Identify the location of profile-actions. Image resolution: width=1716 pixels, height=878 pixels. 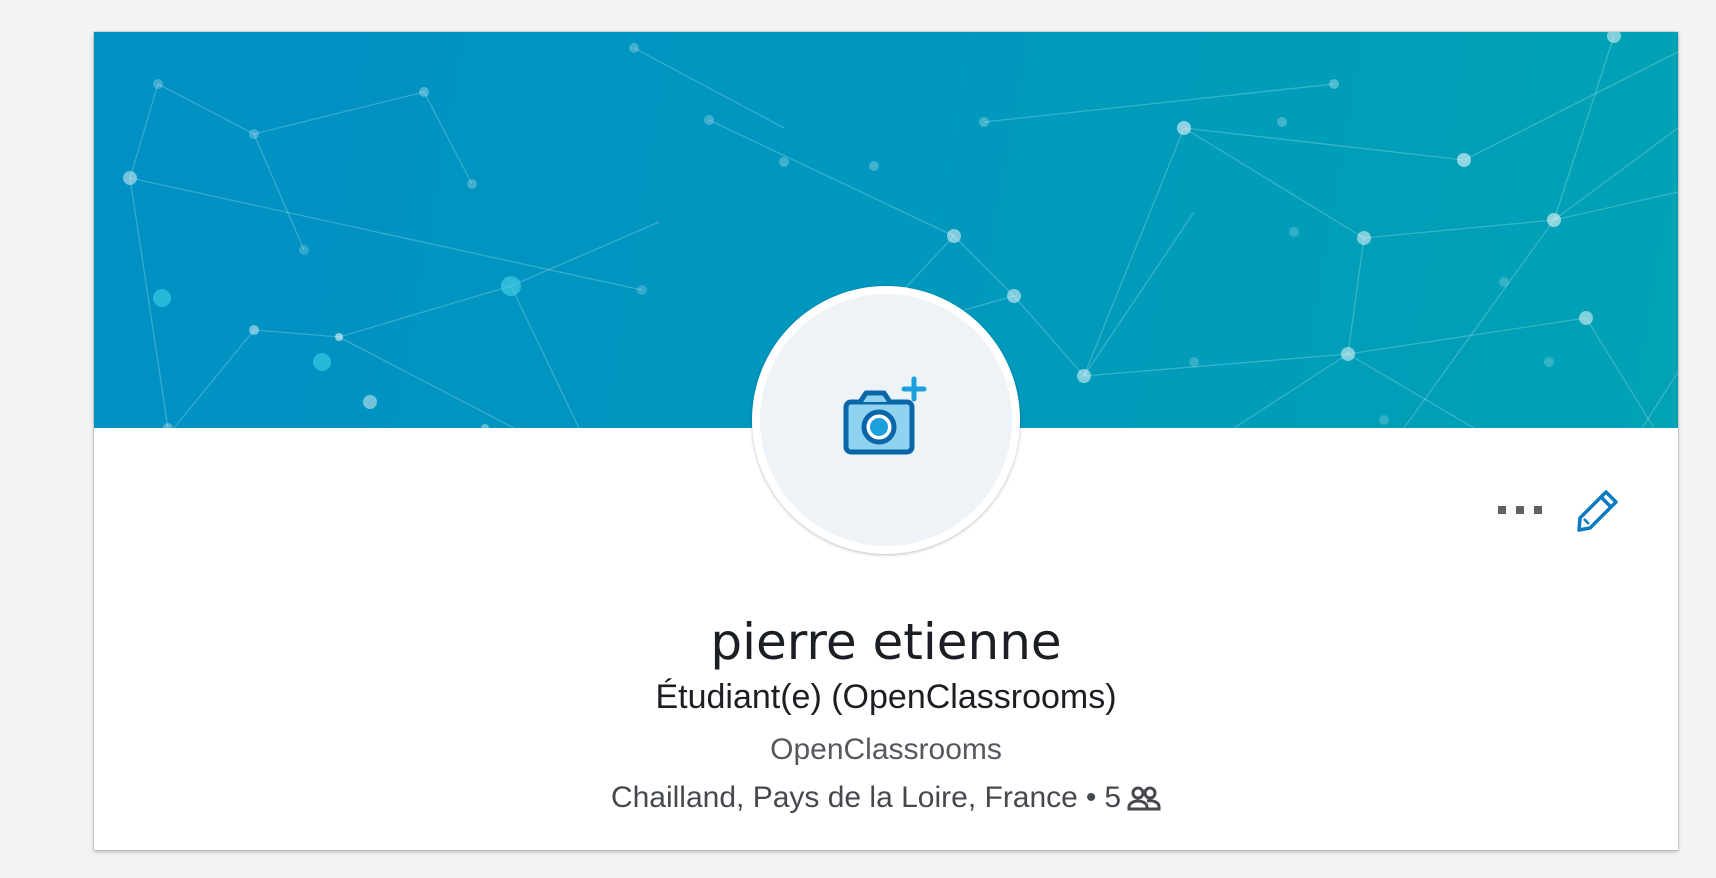
(1559, 510).